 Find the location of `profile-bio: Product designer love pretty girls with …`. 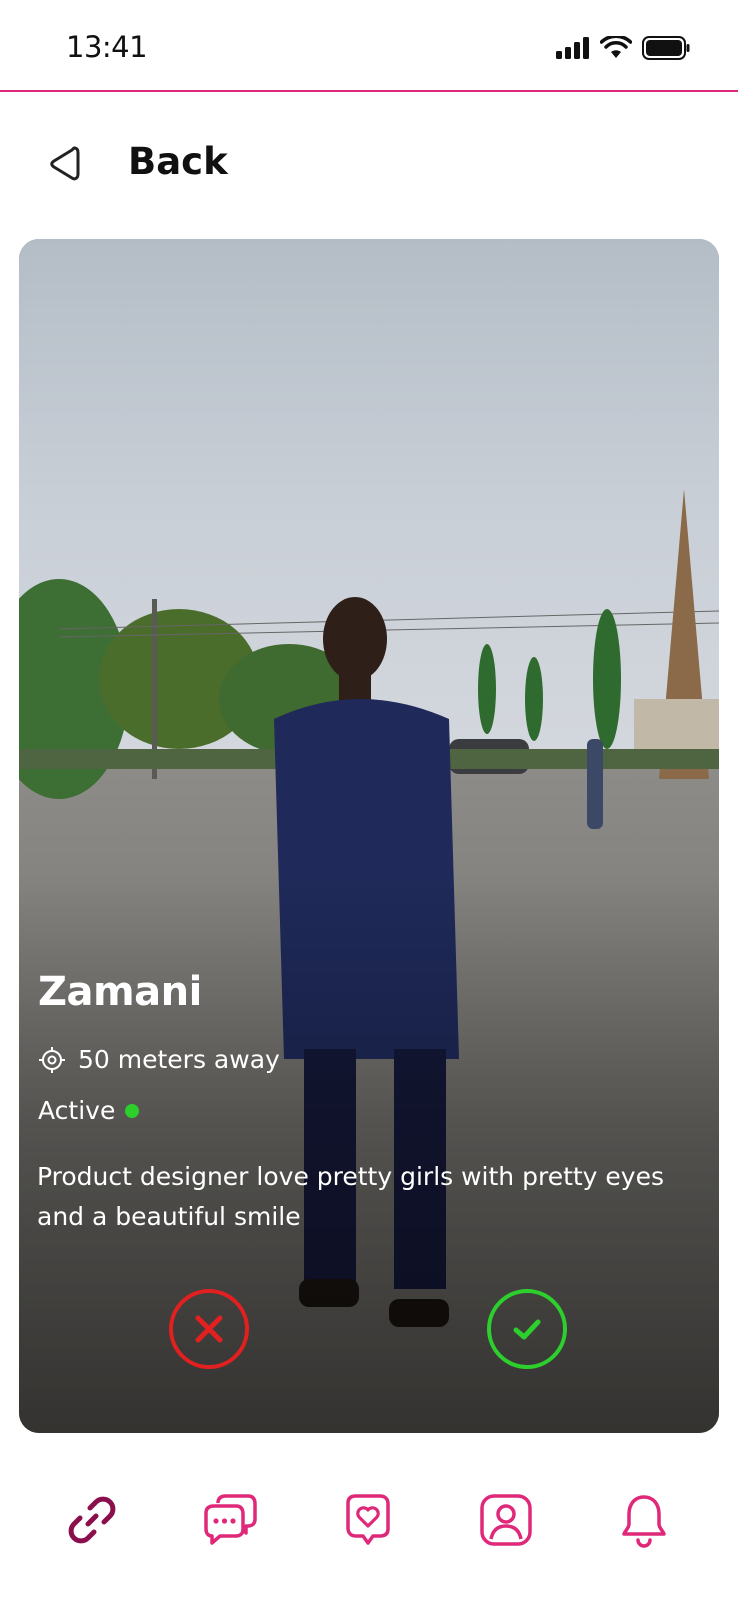

profile-bio: Product designer love pretty girls with … is located at coordinates (351, 1196).